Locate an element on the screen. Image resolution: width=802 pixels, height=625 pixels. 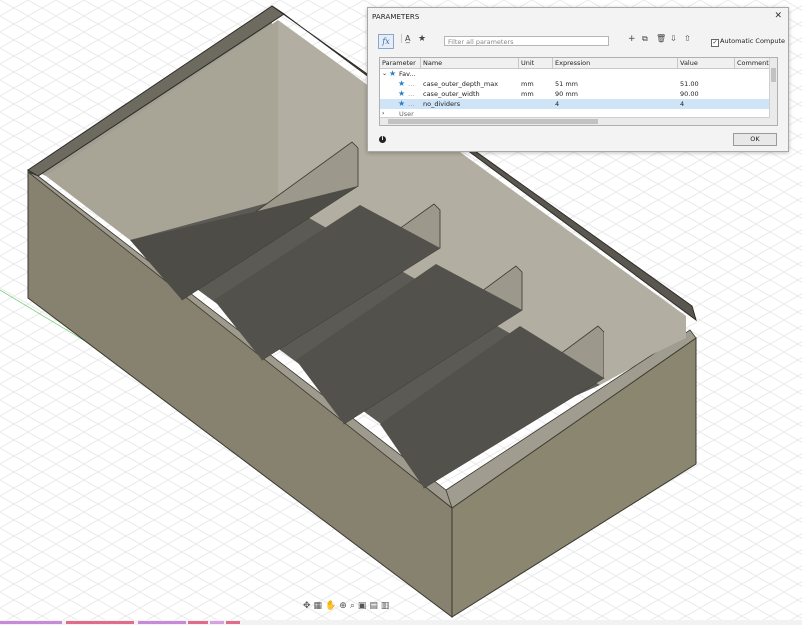
col-header-name: Name is located at coordinates (470, 63).